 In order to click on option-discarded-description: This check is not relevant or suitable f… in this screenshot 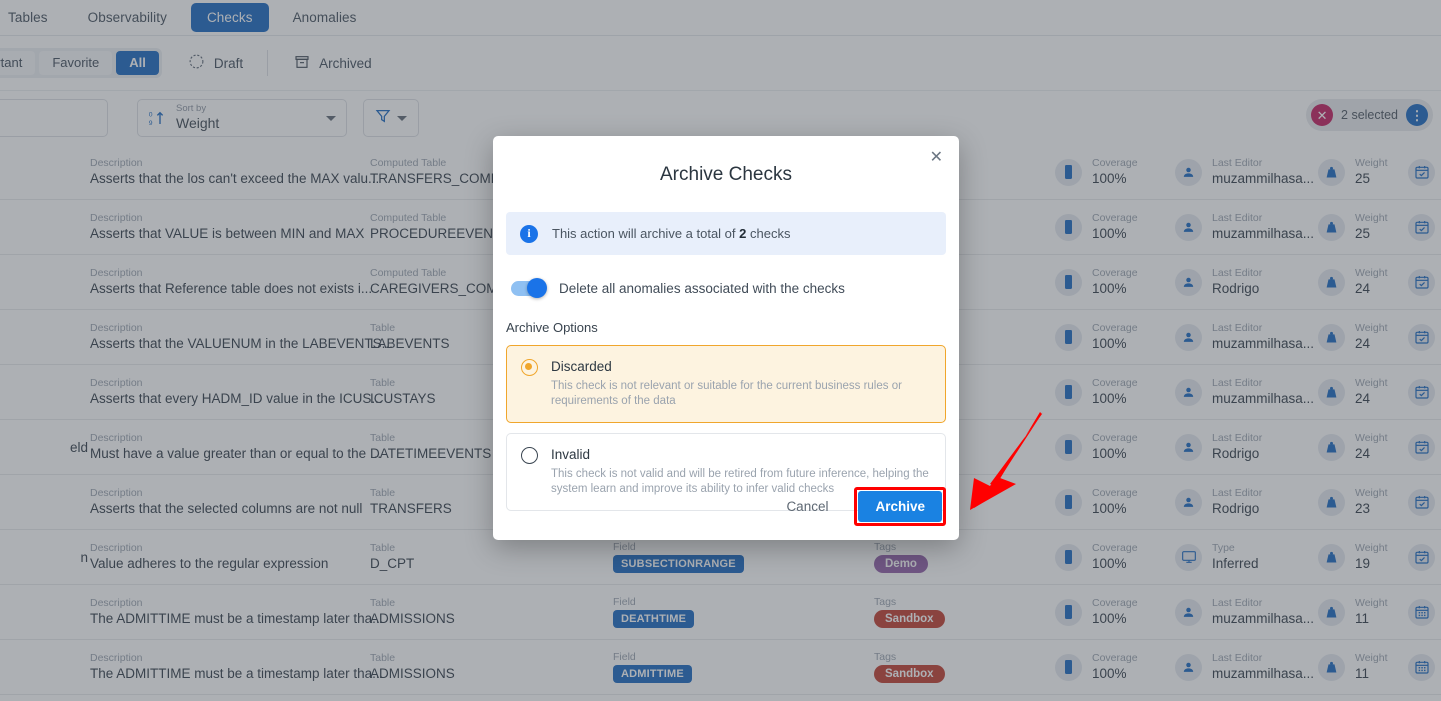, I will do `click(726, 393)`.